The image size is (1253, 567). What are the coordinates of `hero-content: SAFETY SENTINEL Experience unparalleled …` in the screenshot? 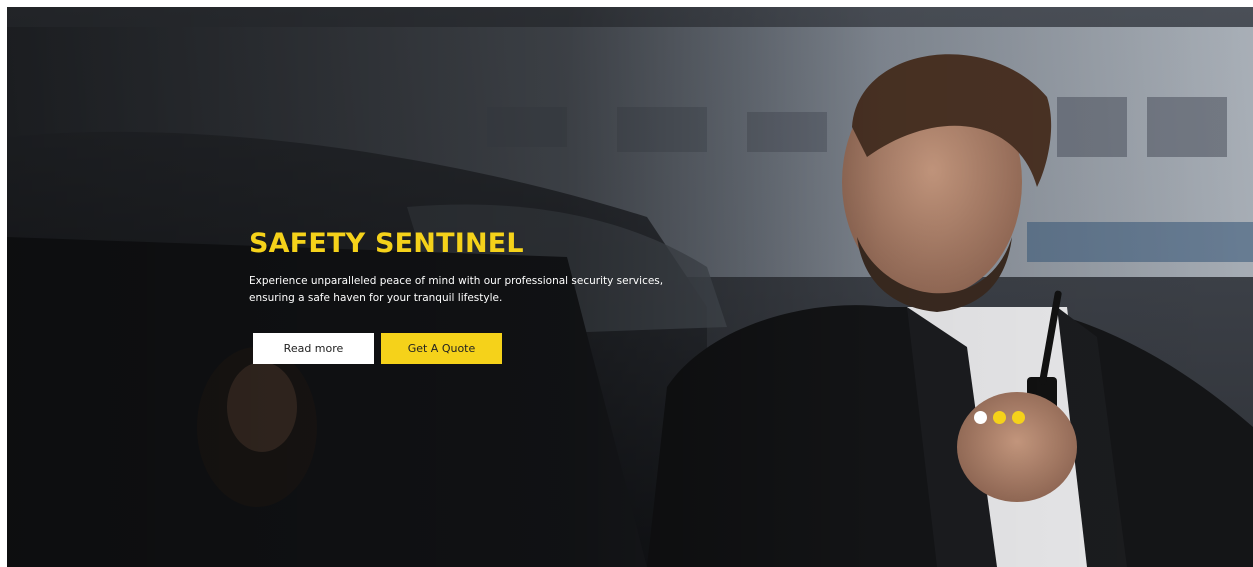 It's located at (479, 294).